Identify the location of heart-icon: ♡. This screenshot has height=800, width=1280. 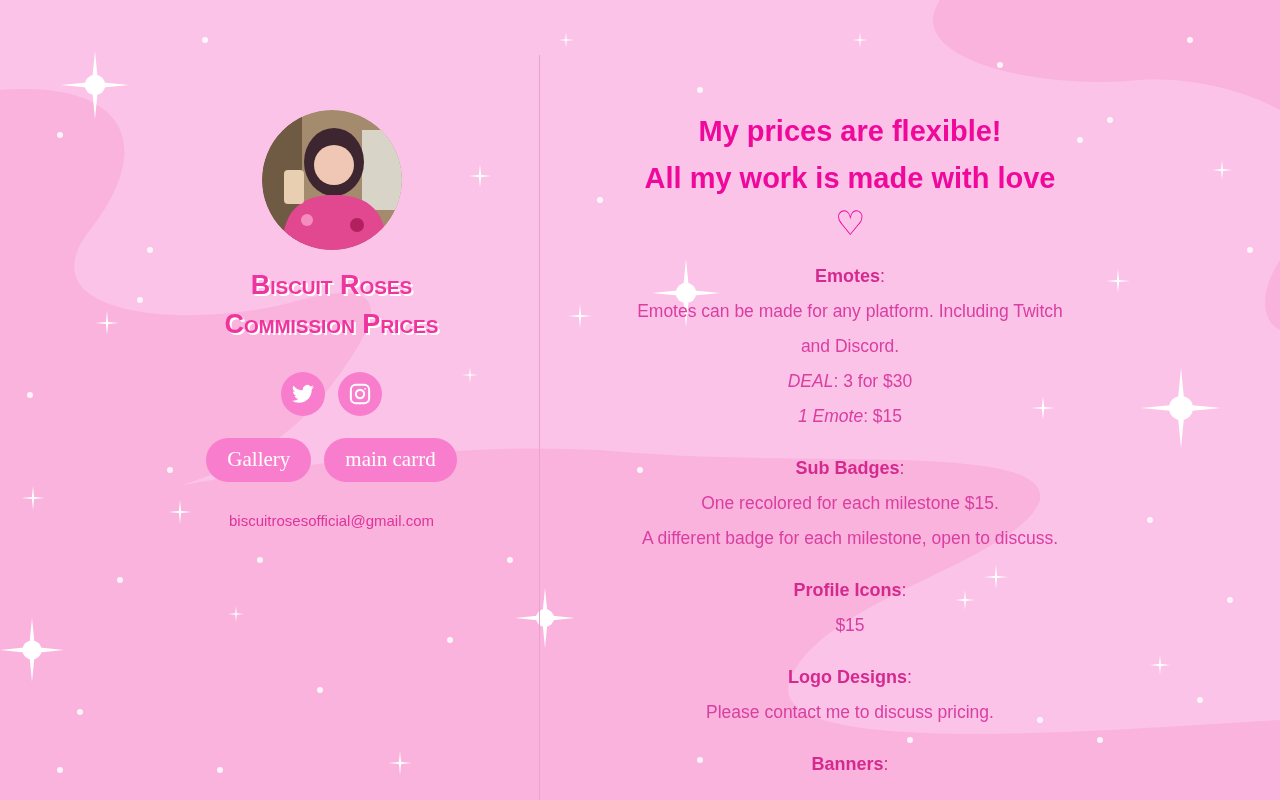
(850, 223).